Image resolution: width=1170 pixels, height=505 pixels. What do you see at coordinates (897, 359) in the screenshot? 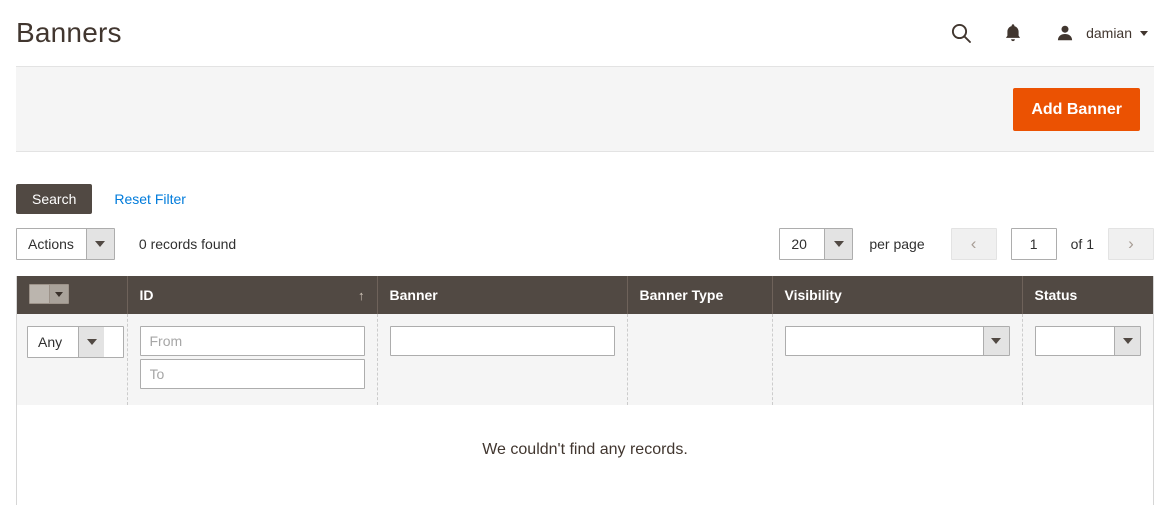
I see `filter-cell-visibility` at bounding box center [897, 359].